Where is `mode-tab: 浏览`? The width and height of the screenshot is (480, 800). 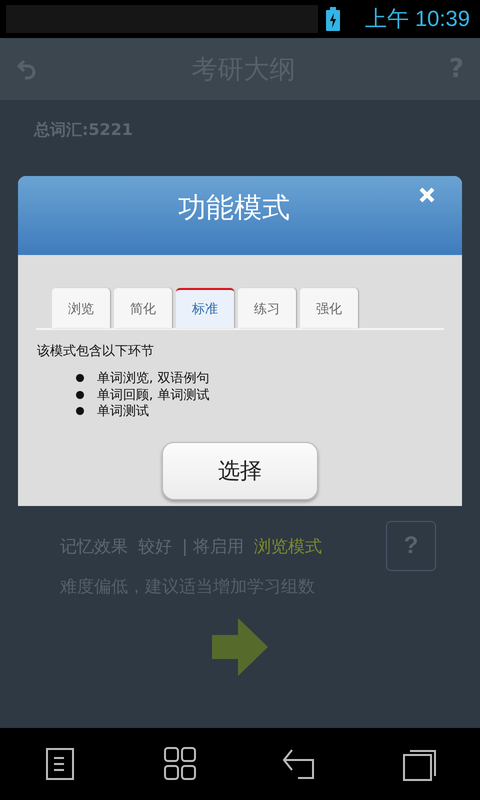 mode-tab: 浏览 is located at coordinates (81, 308).